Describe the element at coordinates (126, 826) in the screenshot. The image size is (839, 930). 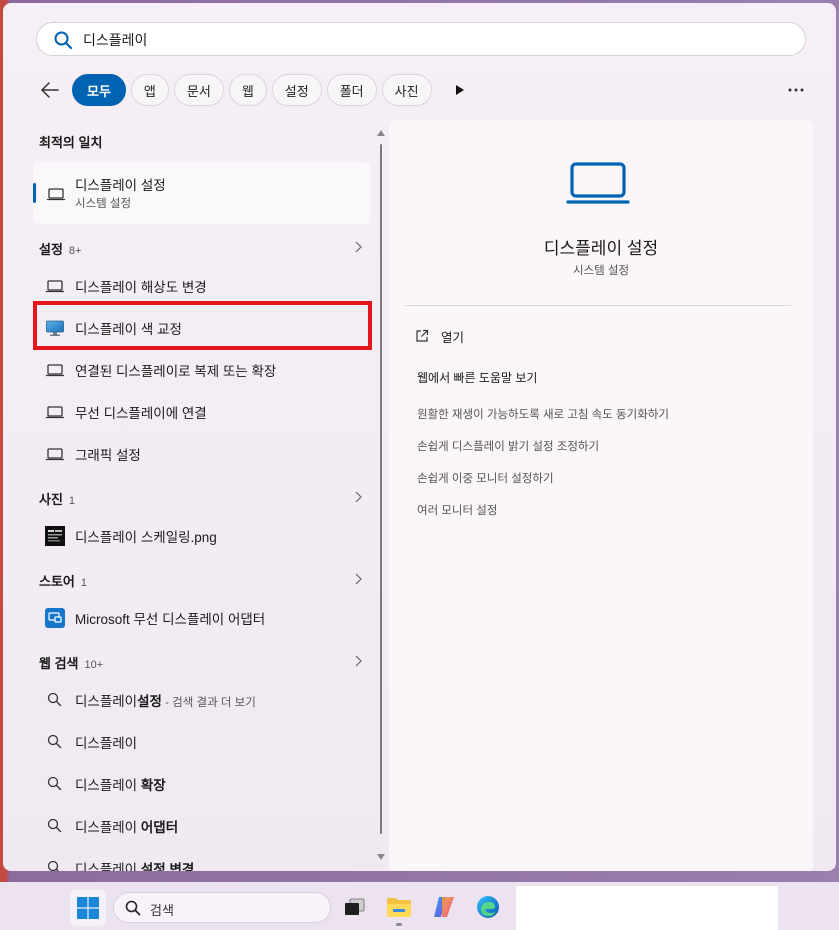
I see `web-result-label: 디스플레이 어댑터` at that location.